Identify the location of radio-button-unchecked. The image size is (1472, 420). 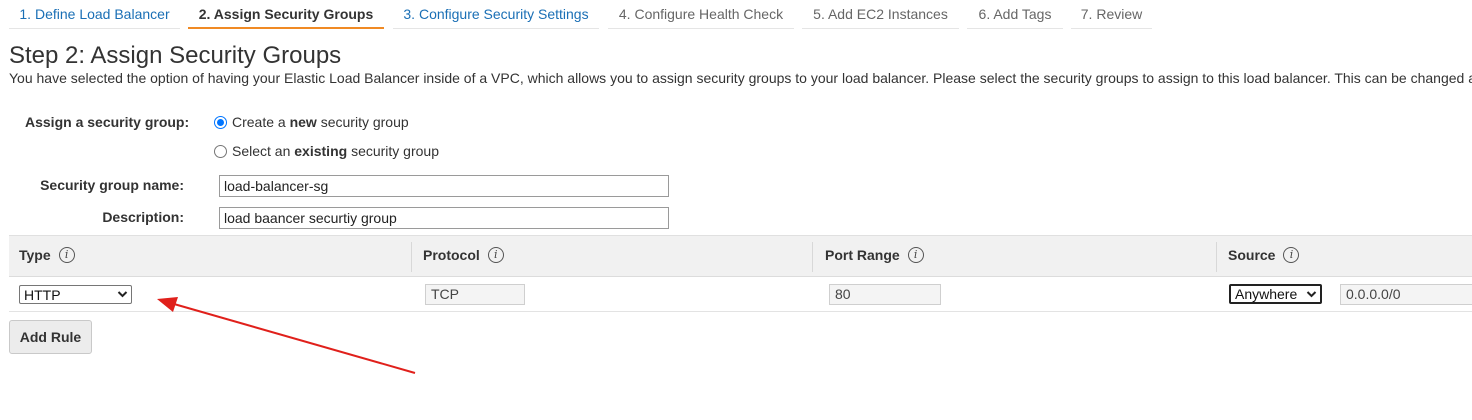
(220, 151).